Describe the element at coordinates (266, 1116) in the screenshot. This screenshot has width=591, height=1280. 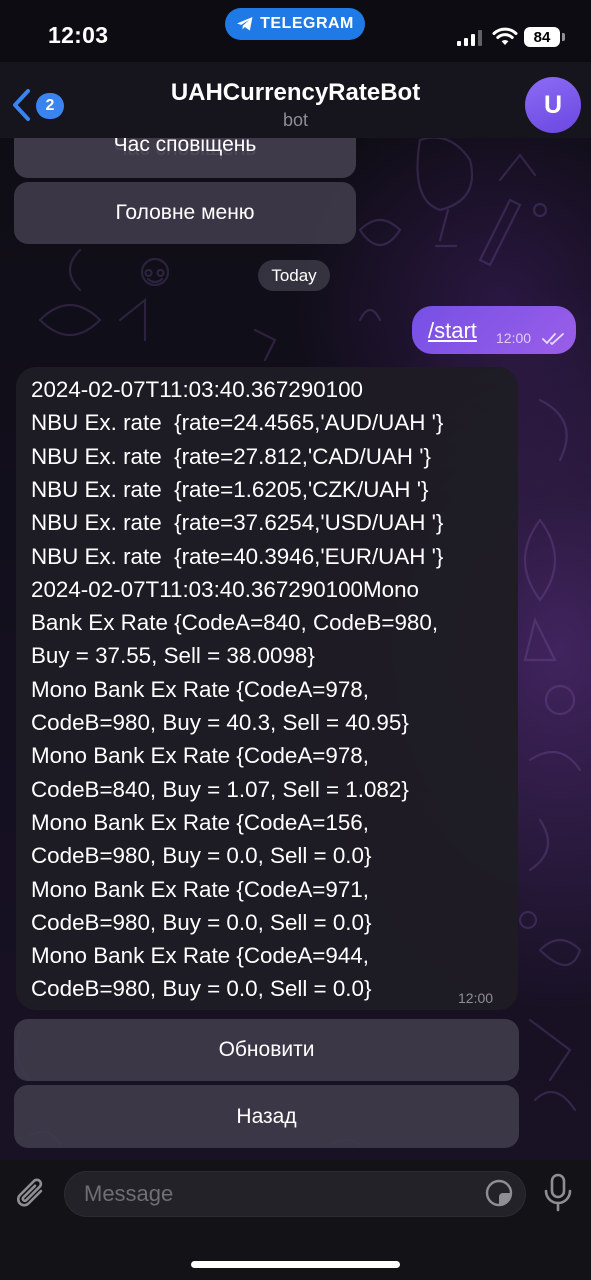
I see `keyboard-button-back: Назад` at that location.